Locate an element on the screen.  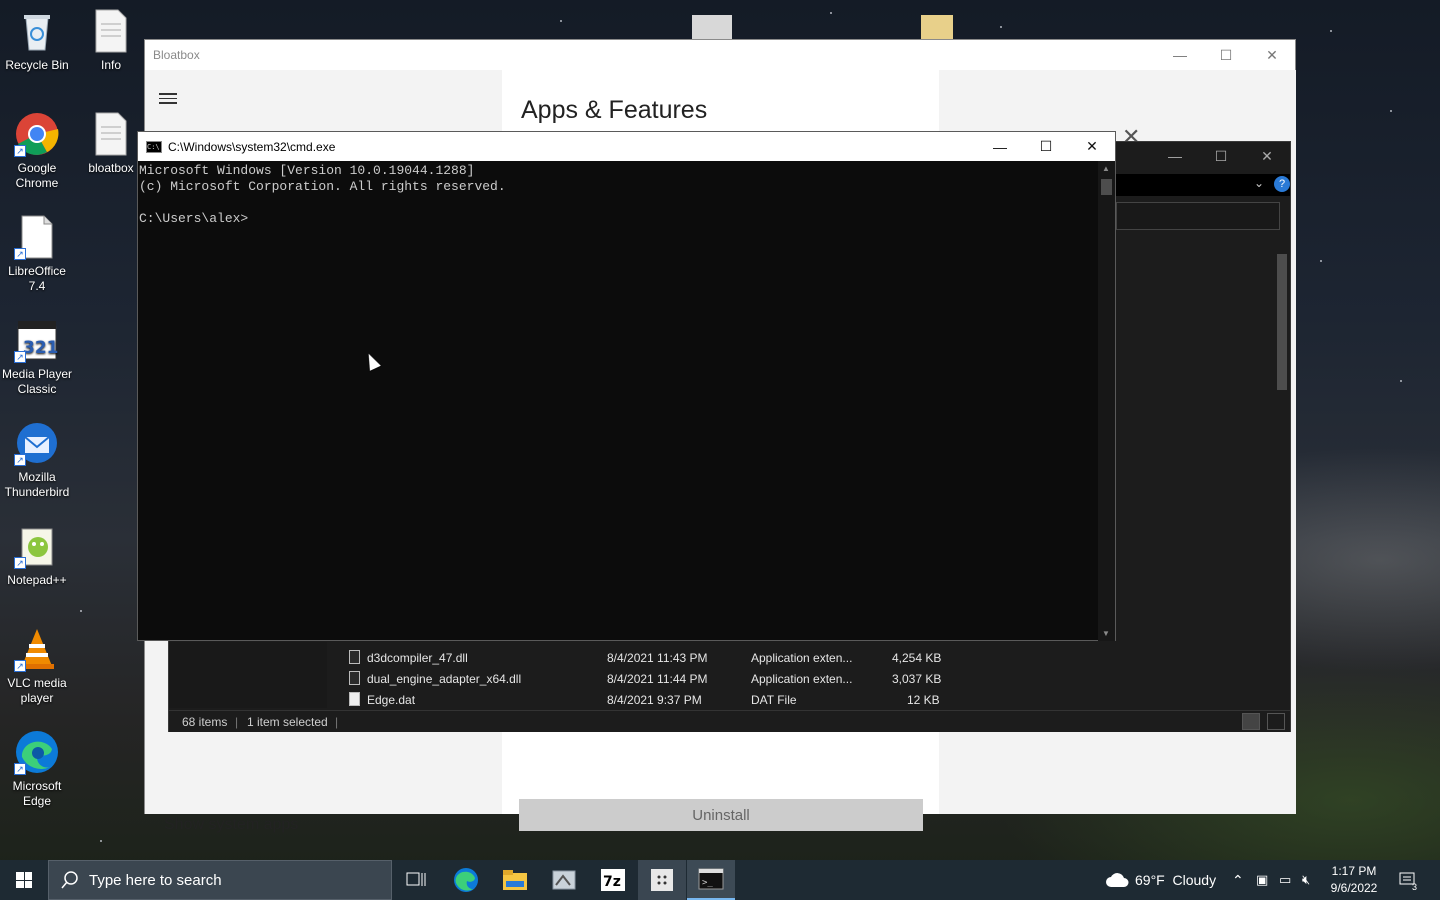
command-prompt-line: C:\Users\alex> is located at coordinates (194, 218).